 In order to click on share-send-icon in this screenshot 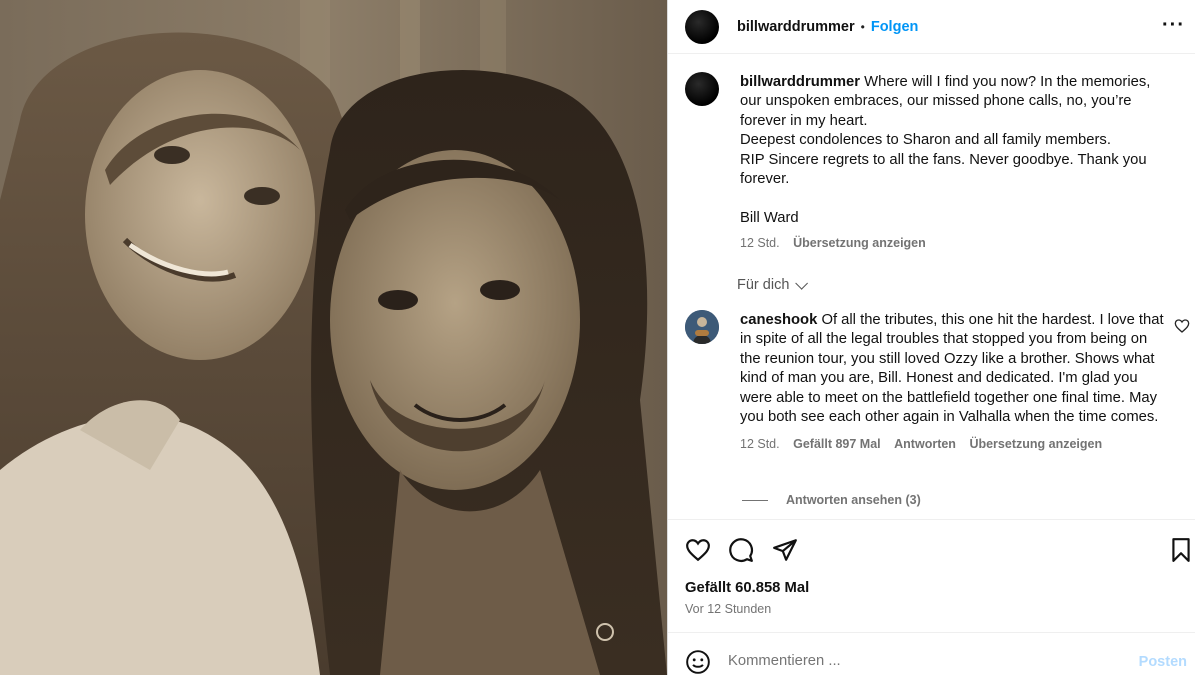, I will do `click(785, 550)`.